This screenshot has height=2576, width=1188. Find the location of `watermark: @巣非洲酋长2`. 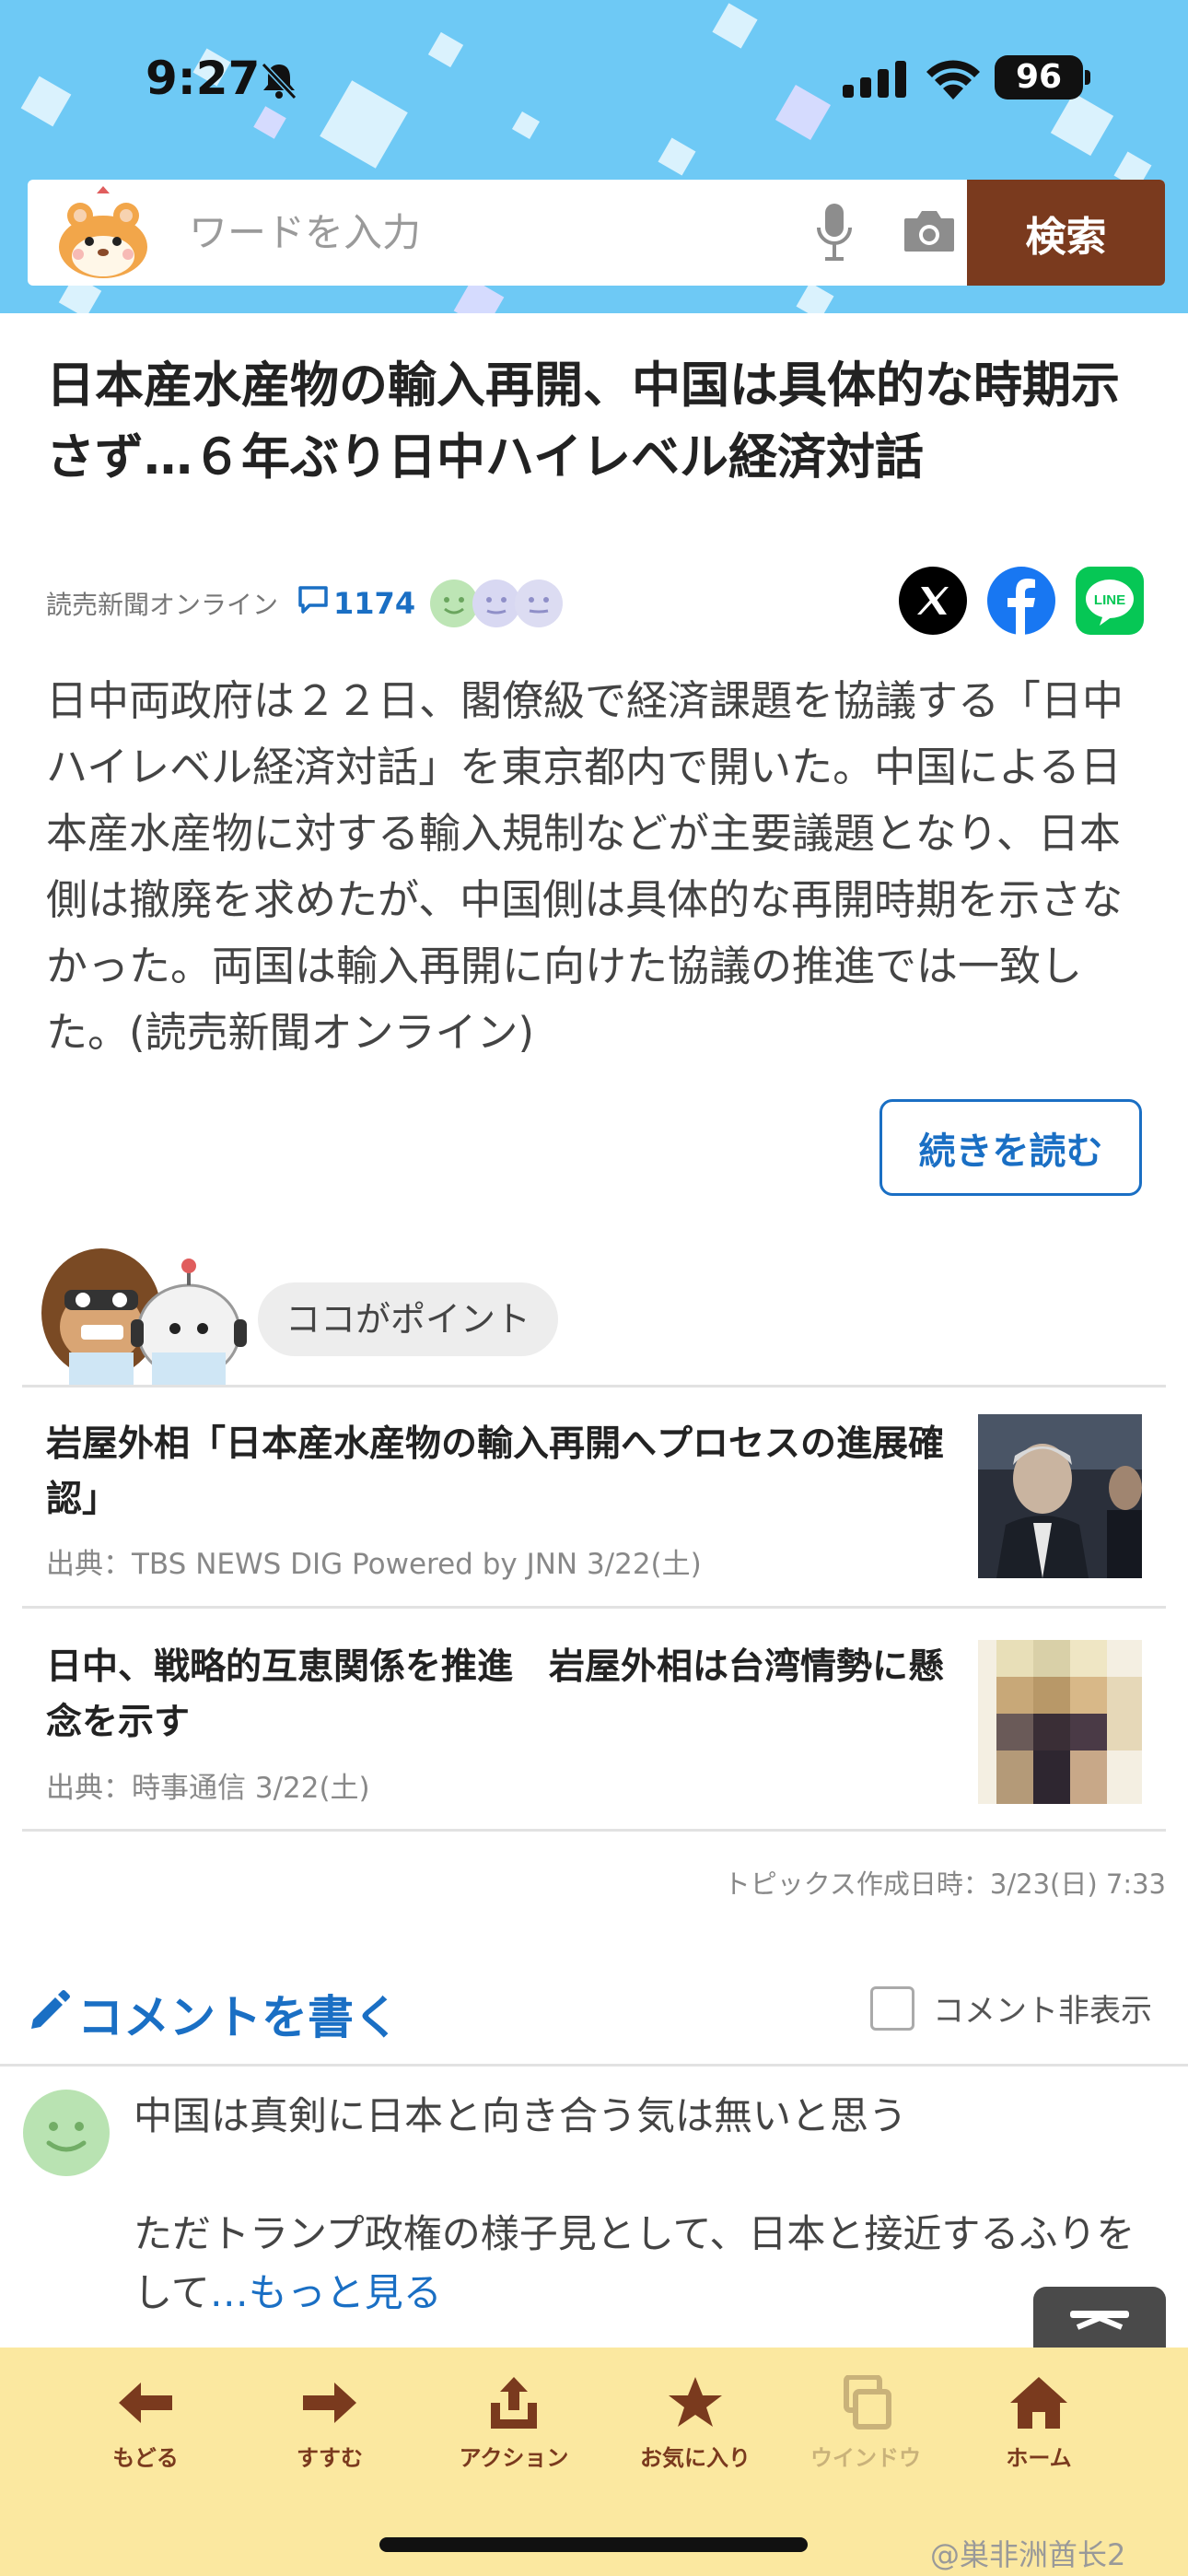

watermark: @巣非洲酋长2 is located at coordinates (1028, 2554).